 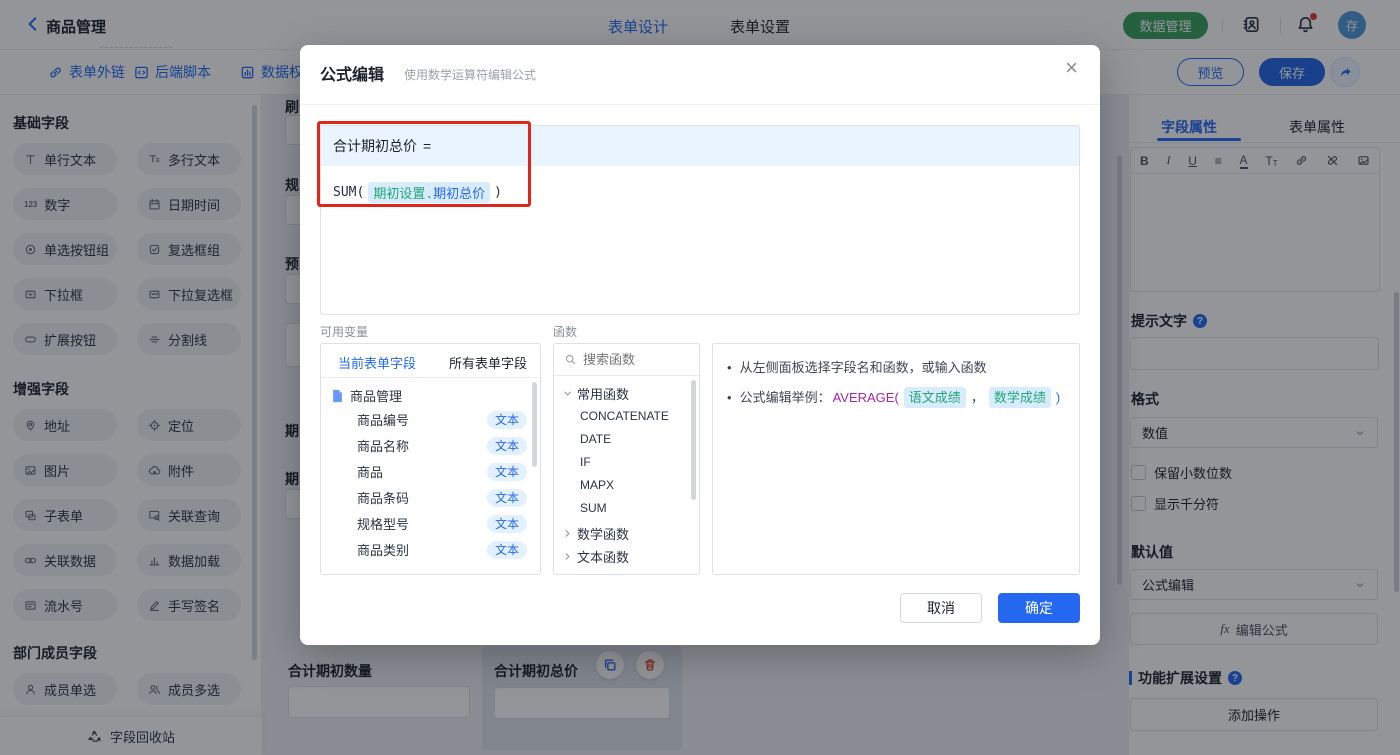 I want to click on help-tip-2: 公式编辑举例： AVERAGE( 语文成绩 ， 数学成绩 ), so click(x=896, y=397).